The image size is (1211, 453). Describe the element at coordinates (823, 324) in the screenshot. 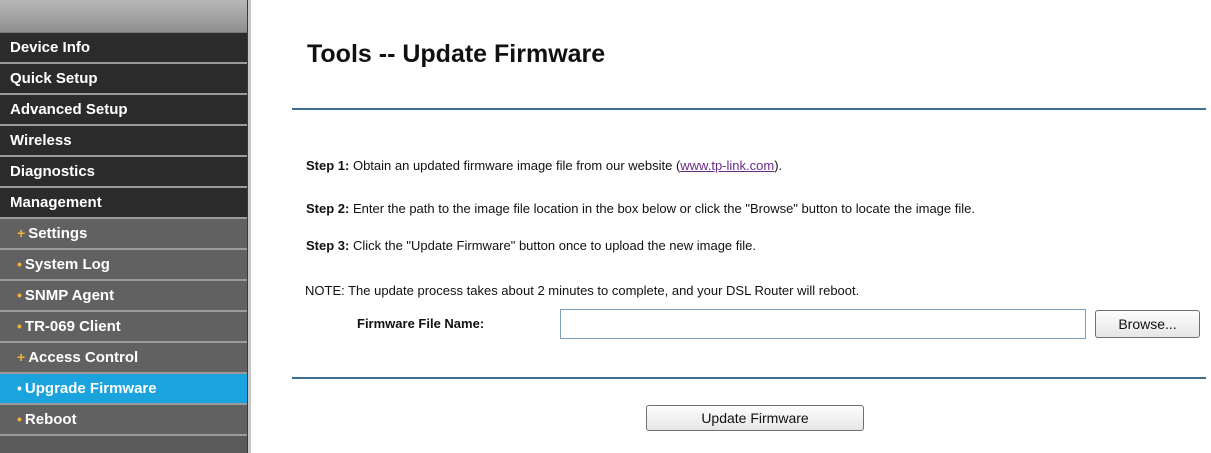

I see `firmware-file-input` at that location.